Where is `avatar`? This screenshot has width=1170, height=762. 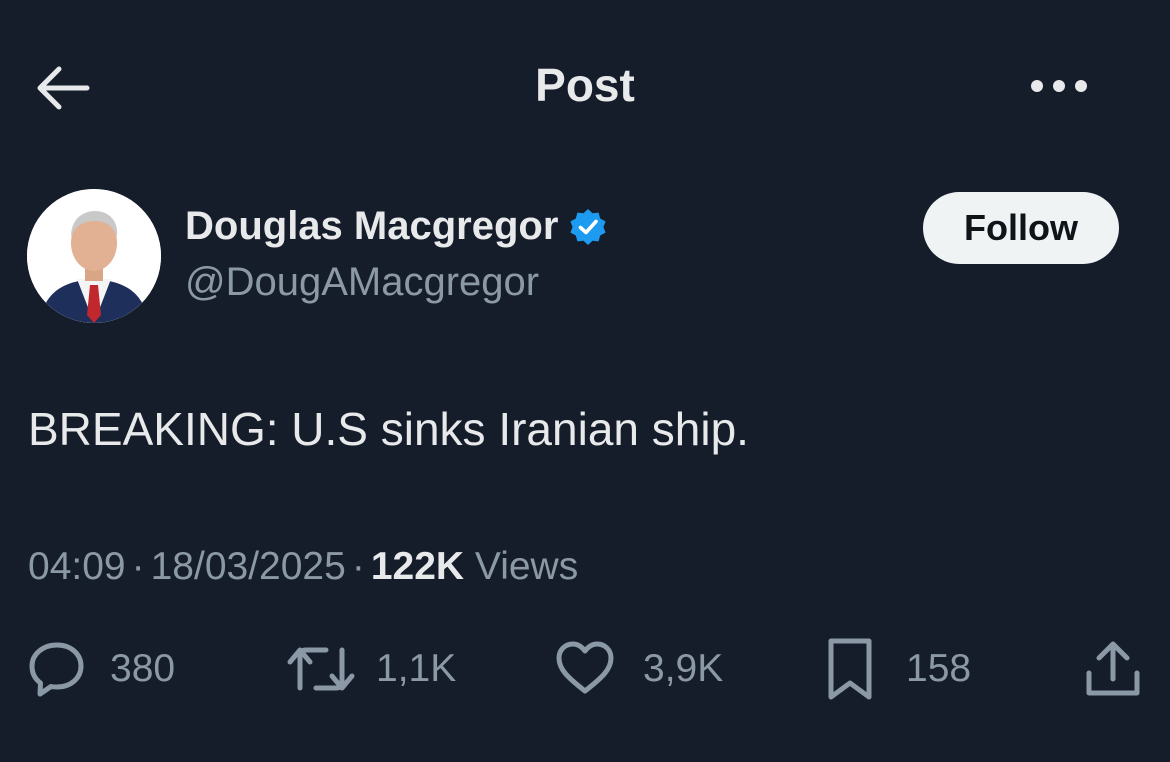 avatar is located at coordinates (94, 256).